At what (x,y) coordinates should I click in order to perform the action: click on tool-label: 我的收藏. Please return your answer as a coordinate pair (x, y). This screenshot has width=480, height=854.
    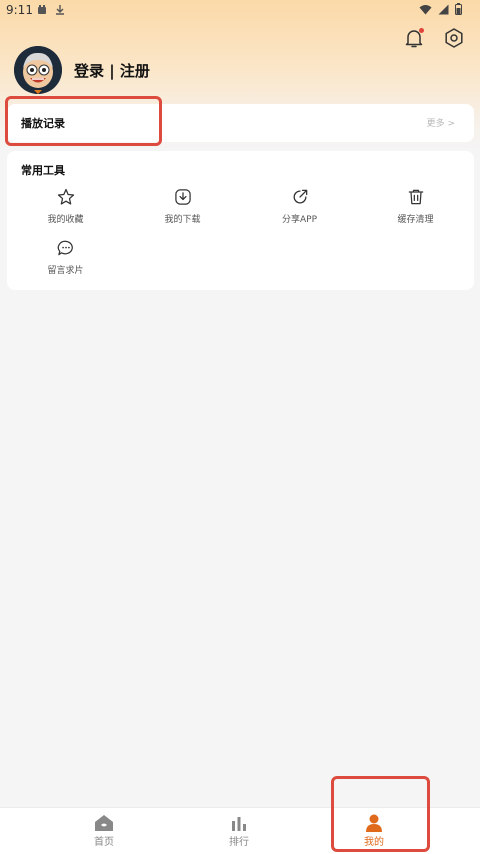
    Looking at the image, I should click on (65, 220).